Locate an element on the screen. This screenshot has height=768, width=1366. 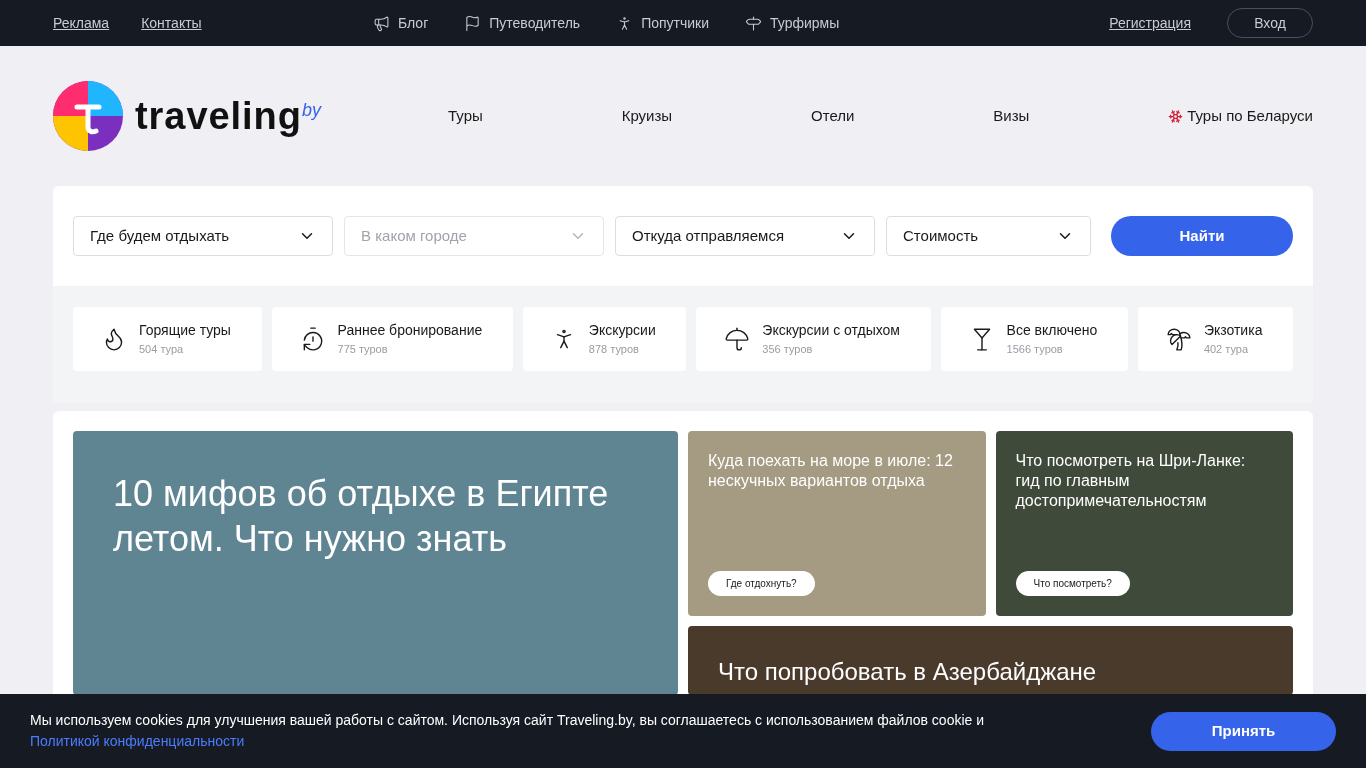
article-title: Что посмотреть на Шри-Ланке: гид по главным достопримечательностям is located at coordinates (1131, 481).